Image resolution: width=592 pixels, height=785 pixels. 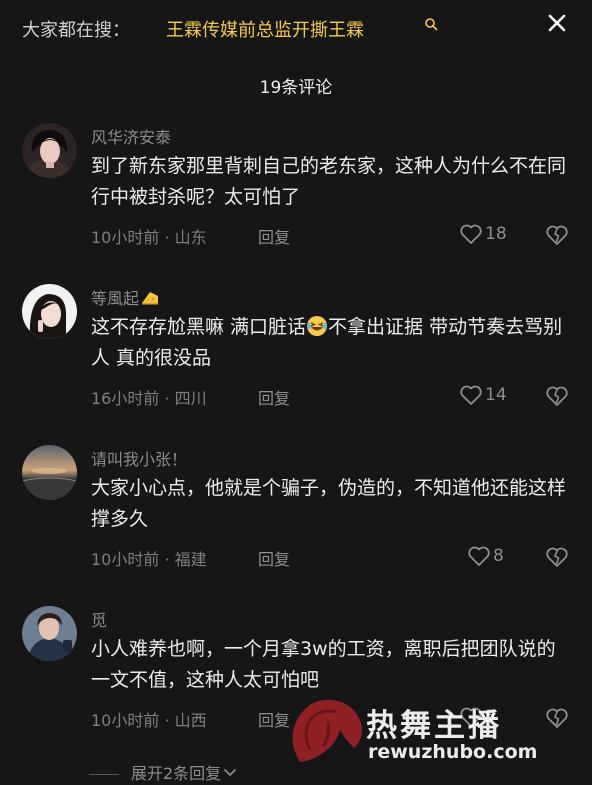 What do you see at coordinates (149, 559) in the screenshot?
I see `comment-meta: 10小时前 · 福建` at bounding box center [149, 559].